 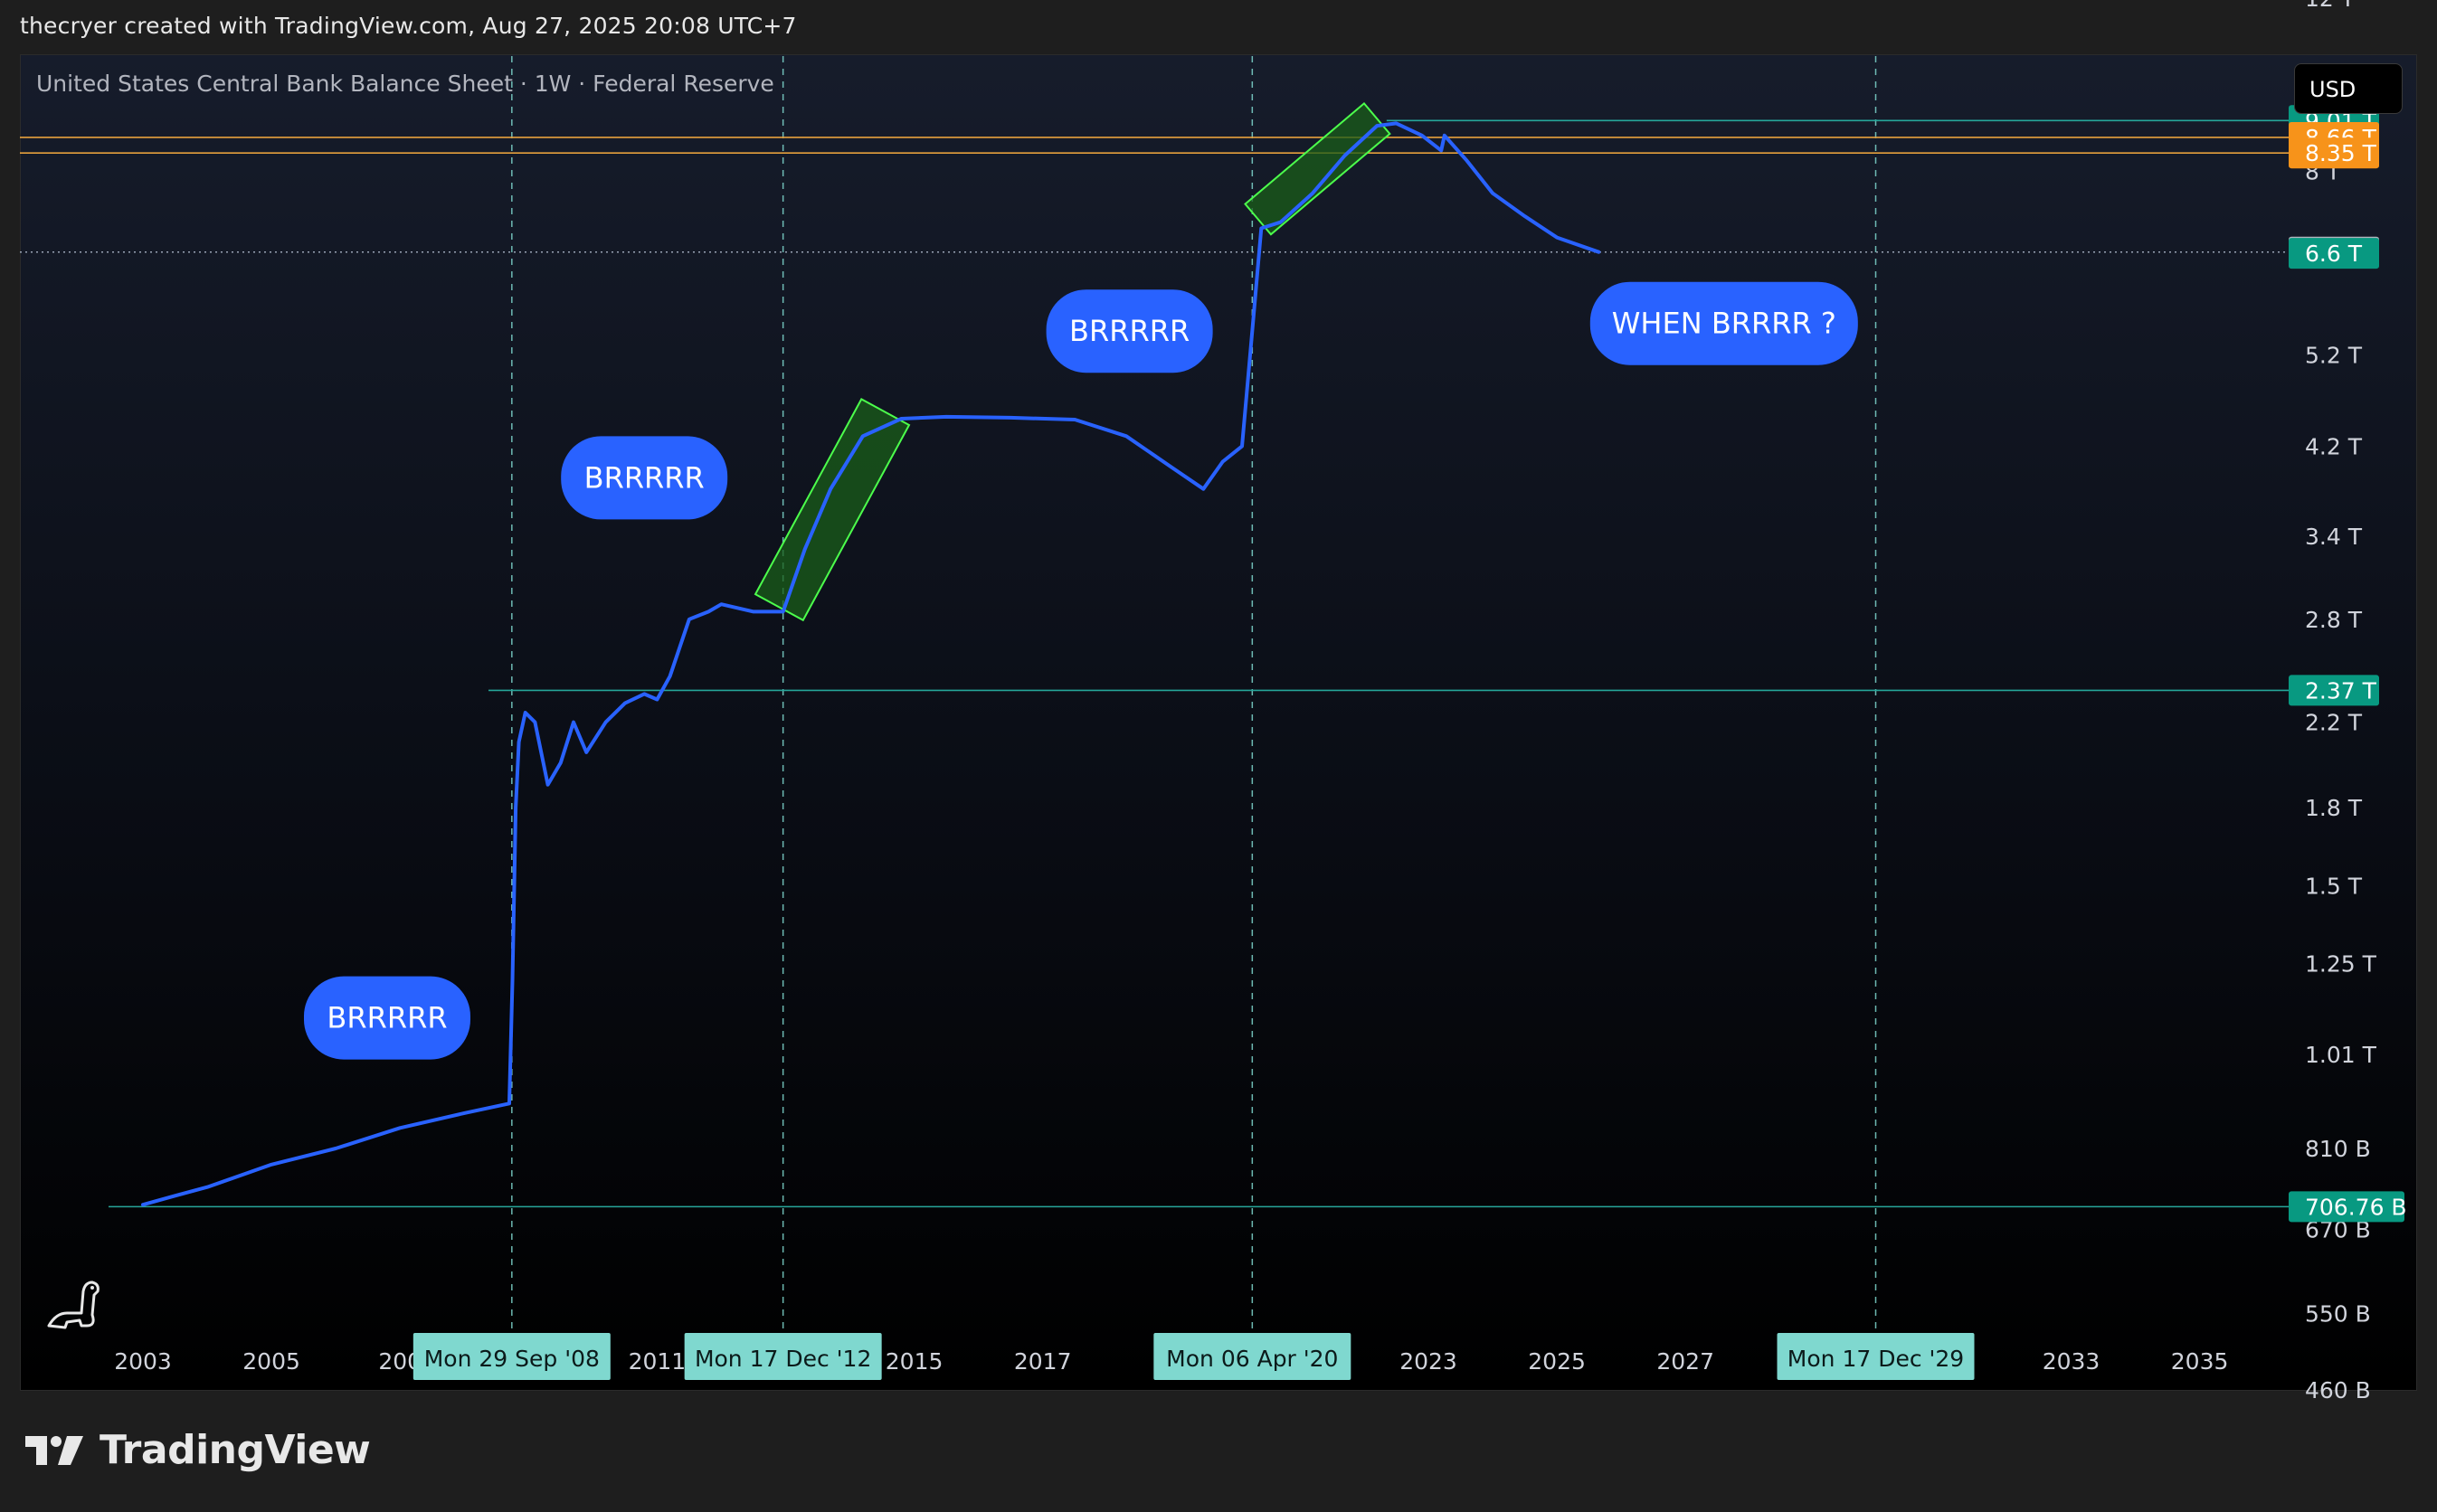 I want to click on date-marker-label: Mon 06 Apr '20, so click(x=1252, y=1359).